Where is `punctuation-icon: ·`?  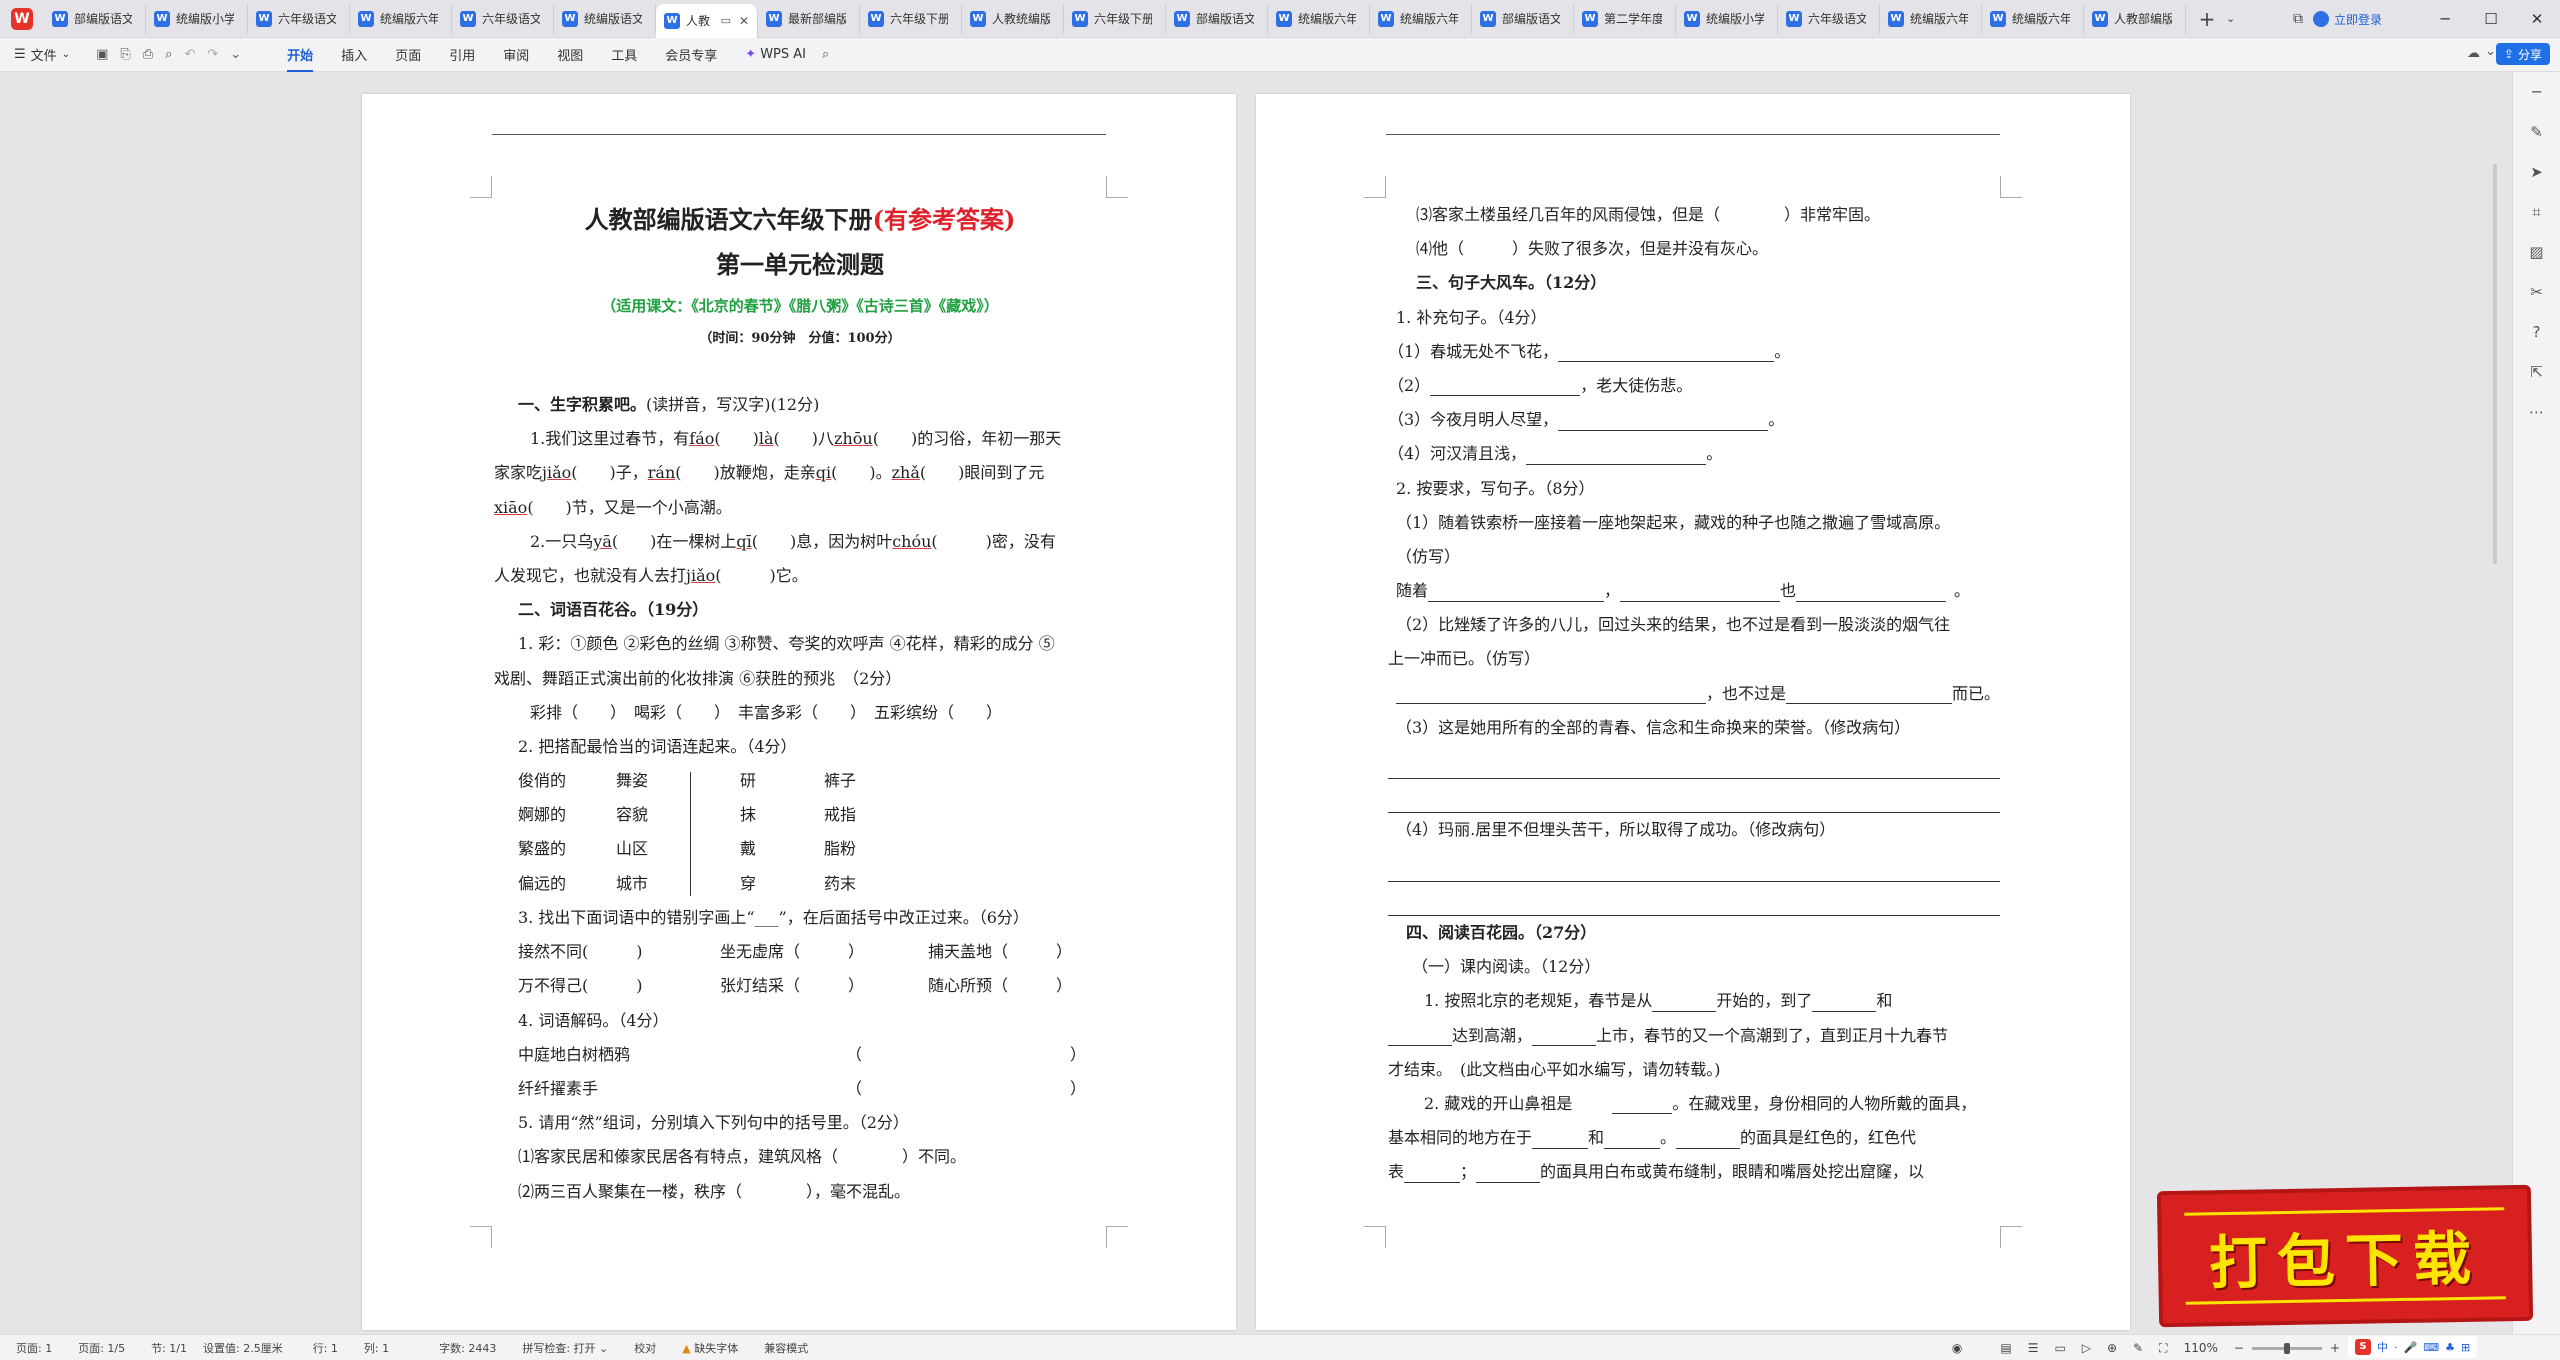
punctuation-icon: · is located at coordinates (2396, 1347).